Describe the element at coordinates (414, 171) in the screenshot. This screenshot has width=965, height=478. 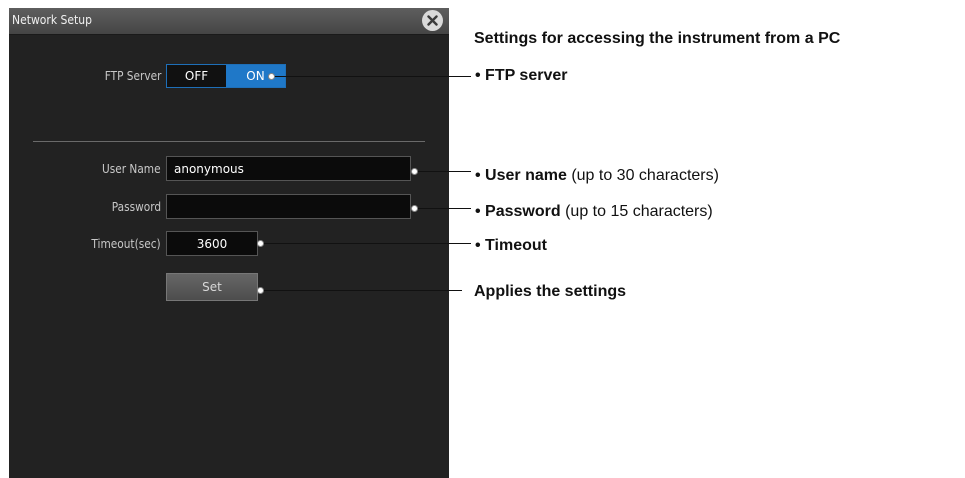
I see `user-leader-dot` at that location.